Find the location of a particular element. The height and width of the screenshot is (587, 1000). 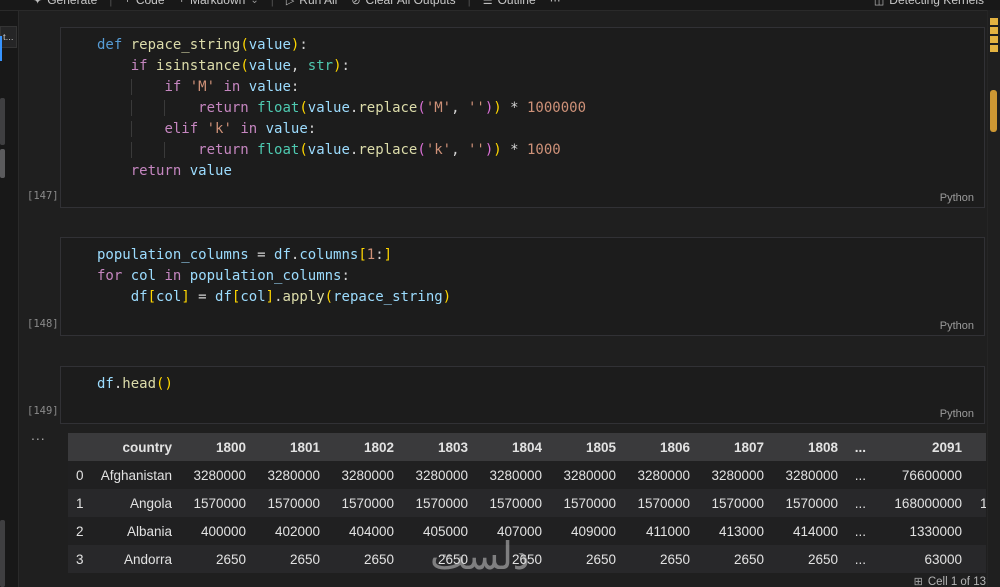

row-index: 3 is located at coordinates (80, 559).